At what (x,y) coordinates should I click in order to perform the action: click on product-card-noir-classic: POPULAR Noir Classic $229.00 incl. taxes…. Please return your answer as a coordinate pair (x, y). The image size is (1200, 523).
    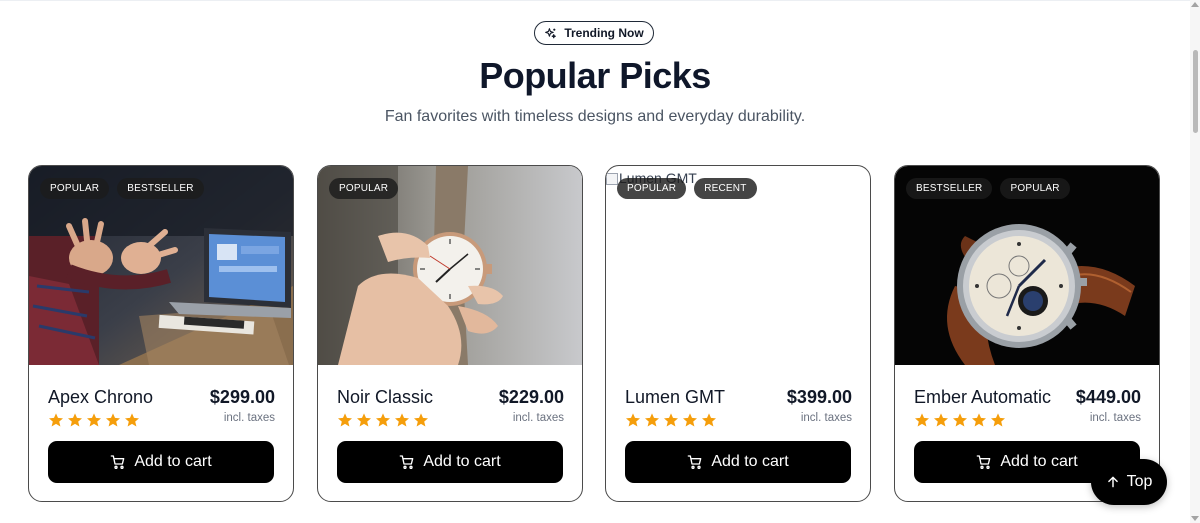
    Looking at the image, I should click on (450, 333).